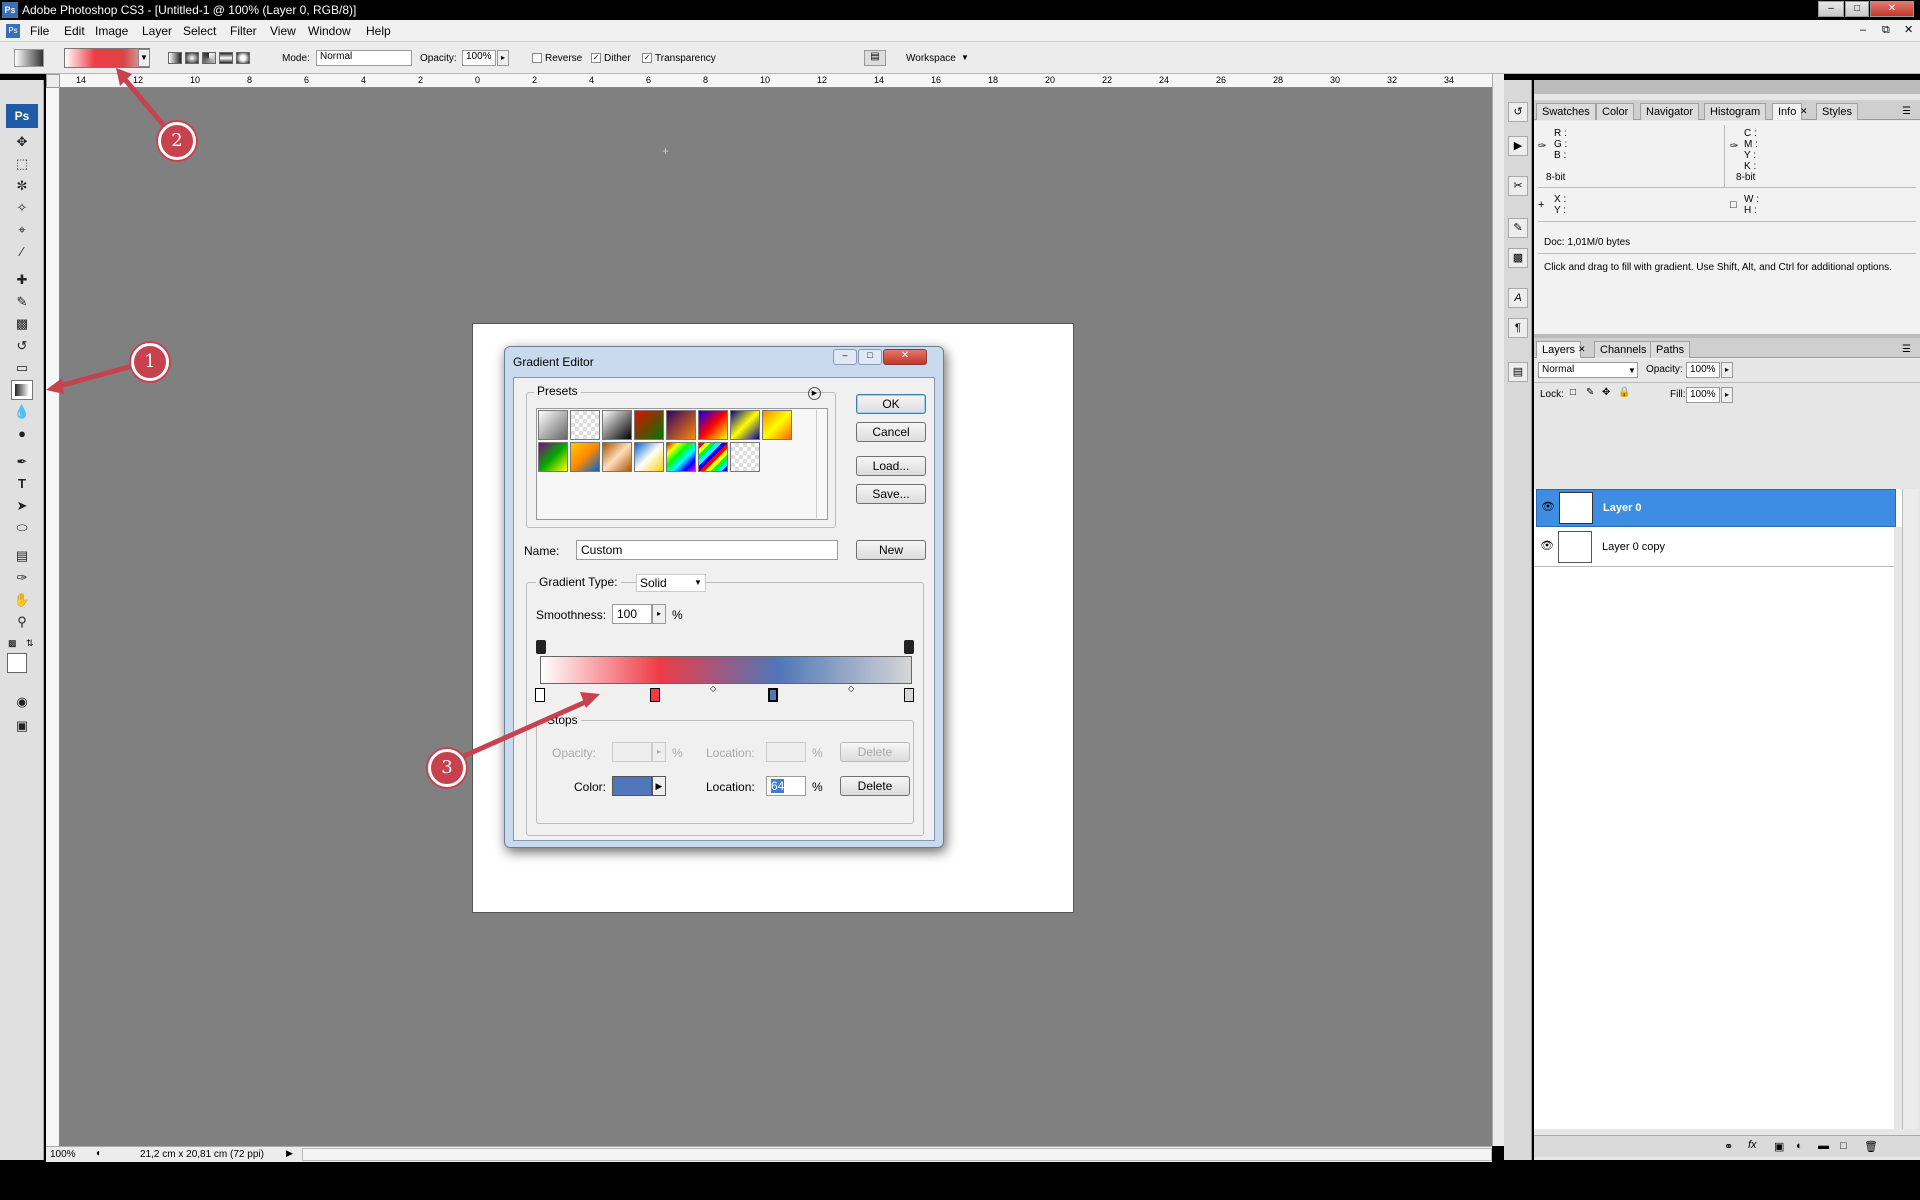 The width and height of the screenshot is (1920, 1200). I want to click on callout-1: 1, so click(150, 362).